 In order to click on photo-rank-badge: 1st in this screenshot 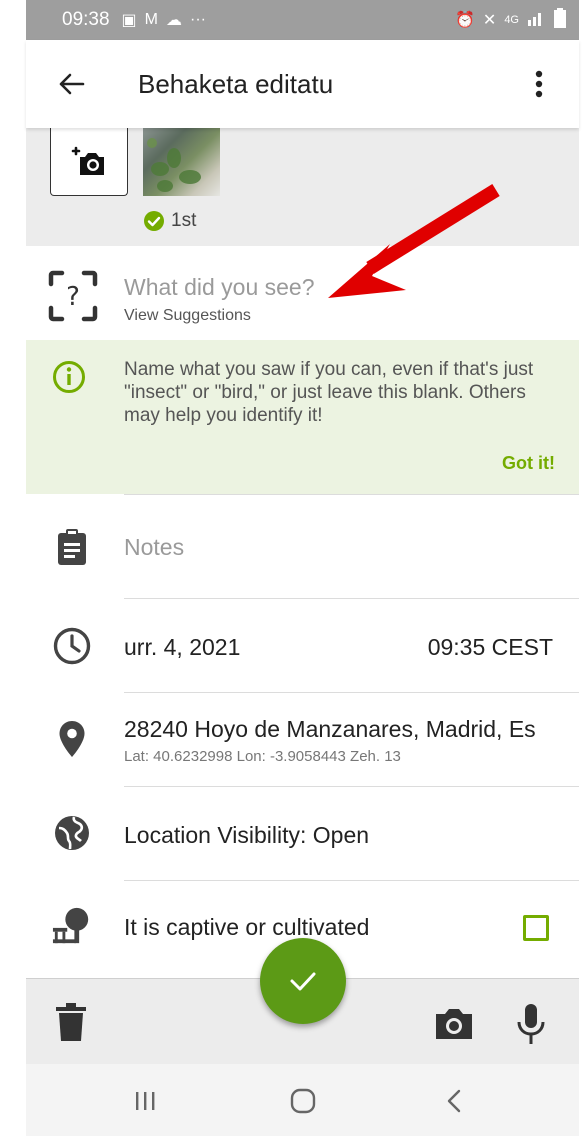, I will do `click(169, 221)`.